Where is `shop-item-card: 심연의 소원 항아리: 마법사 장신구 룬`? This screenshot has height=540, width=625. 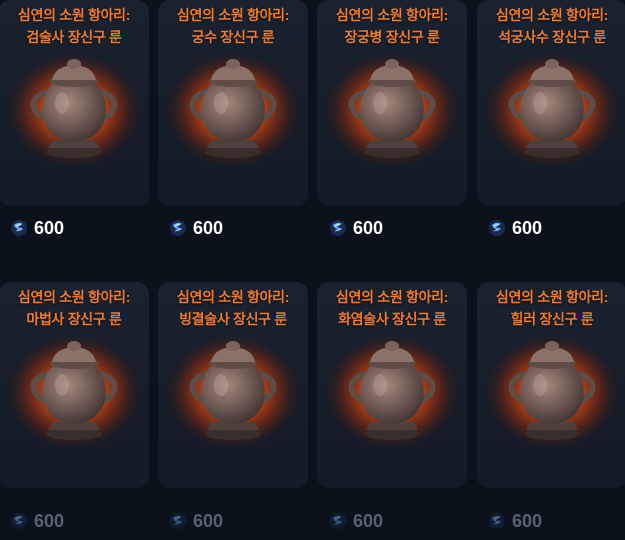 shop-item-card: 심연의 소원 항아리: 마법사 장신구 룬 is located at coordinates (74, 385).